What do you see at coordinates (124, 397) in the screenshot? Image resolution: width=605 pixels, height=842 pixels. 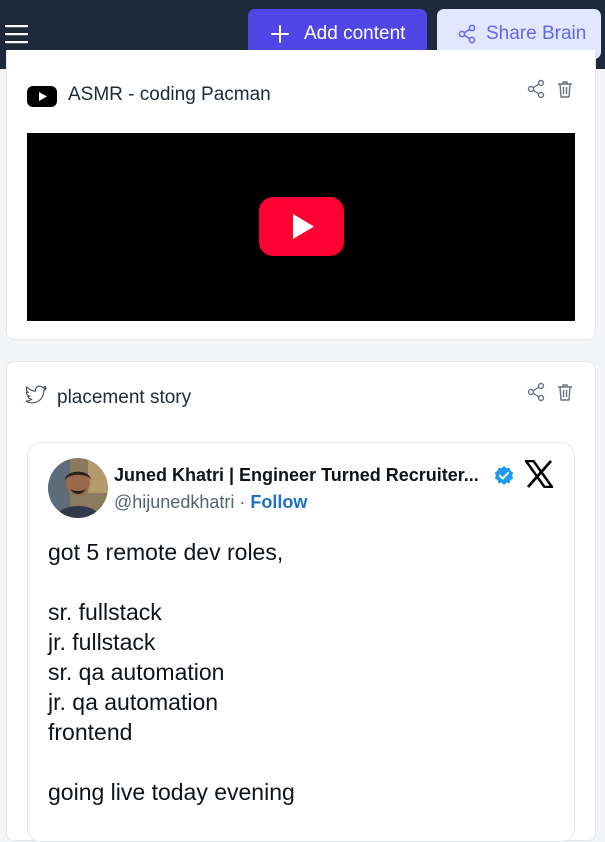 I see `card-title: placement story` at bounding box center [124, 397].